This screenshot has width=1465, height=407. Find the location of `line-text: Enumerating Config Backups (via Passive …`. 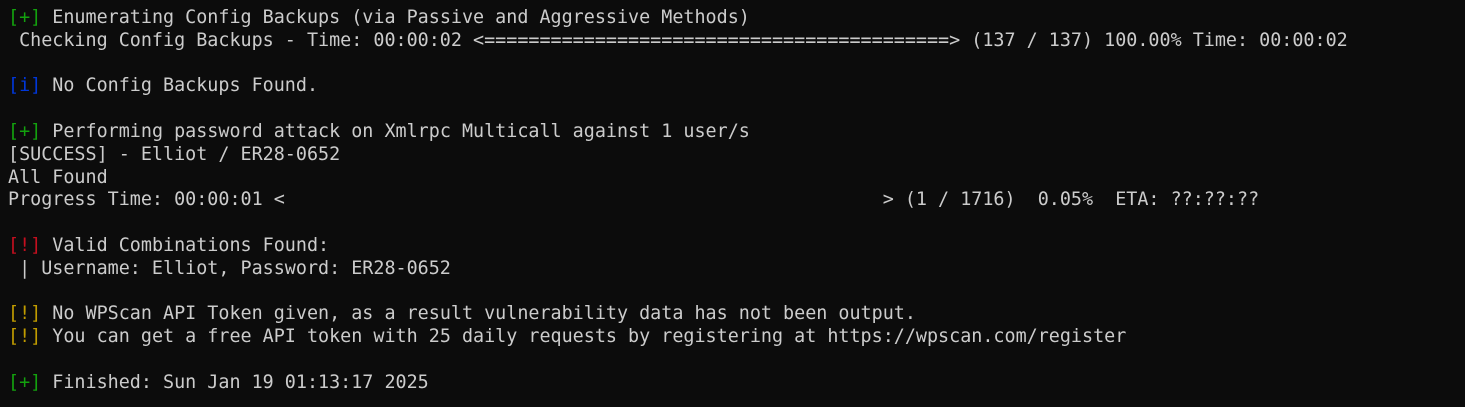

line-text: Enumerating Config Backups (via Passive … is located at coordinates (395, 17).